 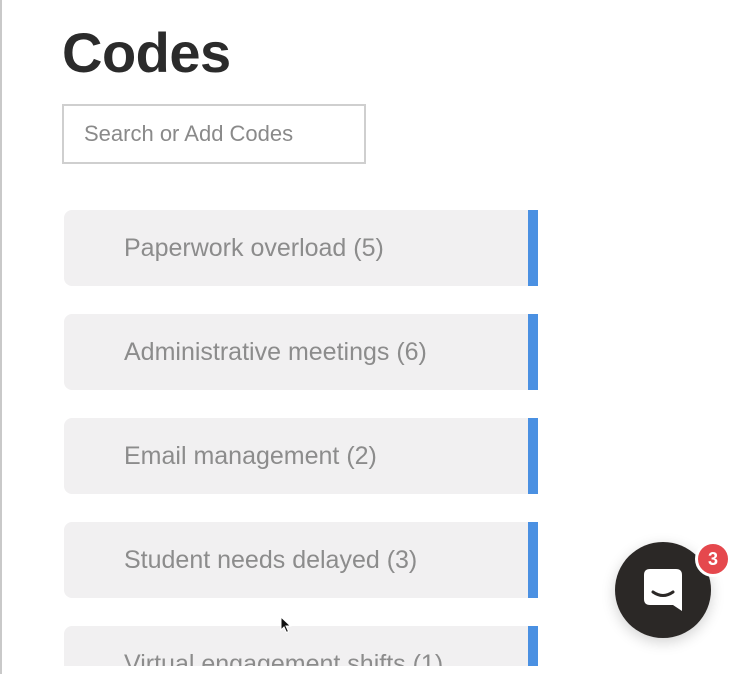 What do you see at coordinates (275, 352) in the screenshot?
I see `code-label: Administrative meetings (6)` at bounding box center [275, 352].